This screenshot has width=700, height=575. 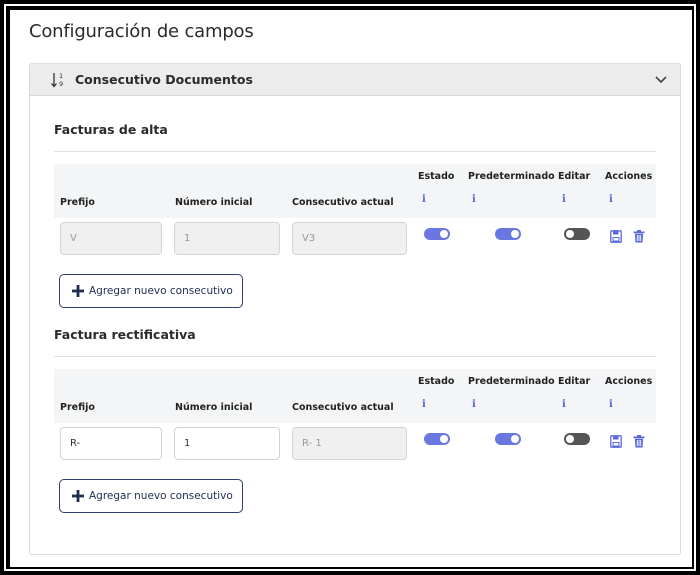 What do you see at coordinates (125, 334) in the screenshot?
I see `section-title-factura-rectificativa: Factura rectificativa` at bounding box center [125, 334].